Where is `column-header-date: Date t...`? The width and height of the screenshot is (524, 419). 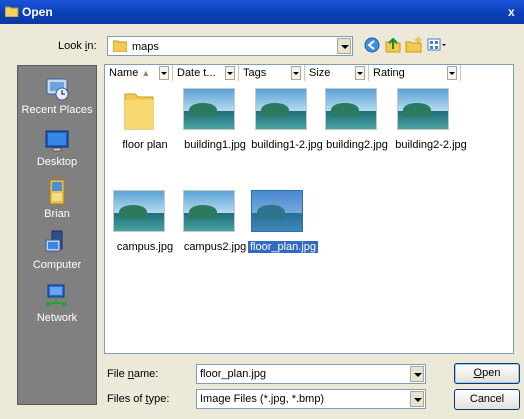 column-header-date: Date t... is located at coordinates (206, 73).